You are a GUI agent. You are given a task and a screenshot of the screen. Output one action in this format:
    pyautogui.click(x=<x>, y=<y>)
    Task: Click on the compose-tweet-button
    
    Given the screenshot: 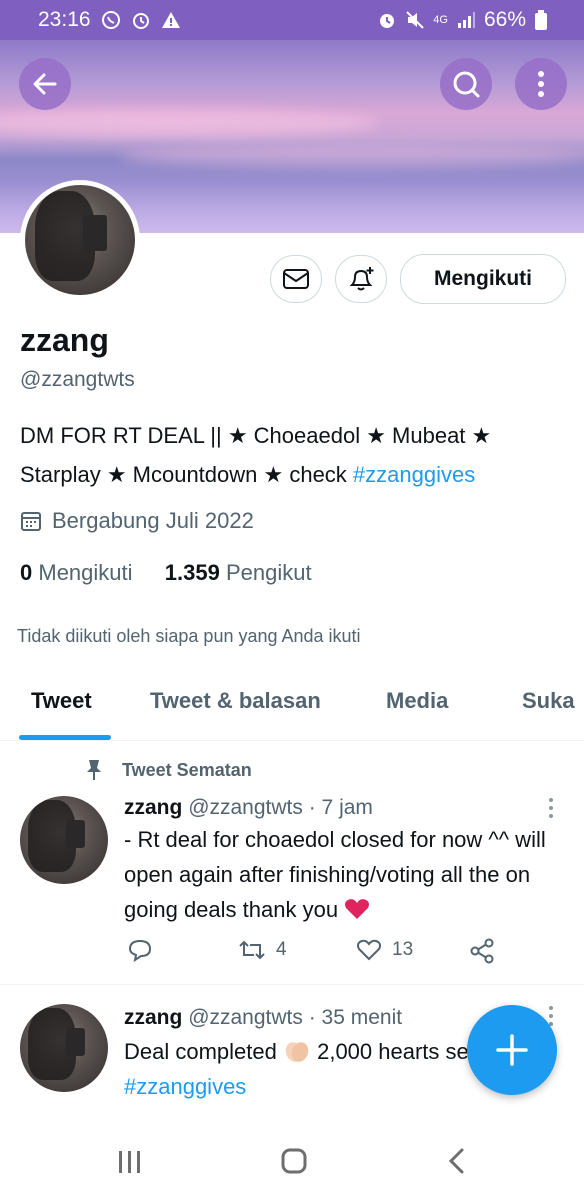 What is the action you would take?
    pyautogui.click(x=512, y=1050)
    